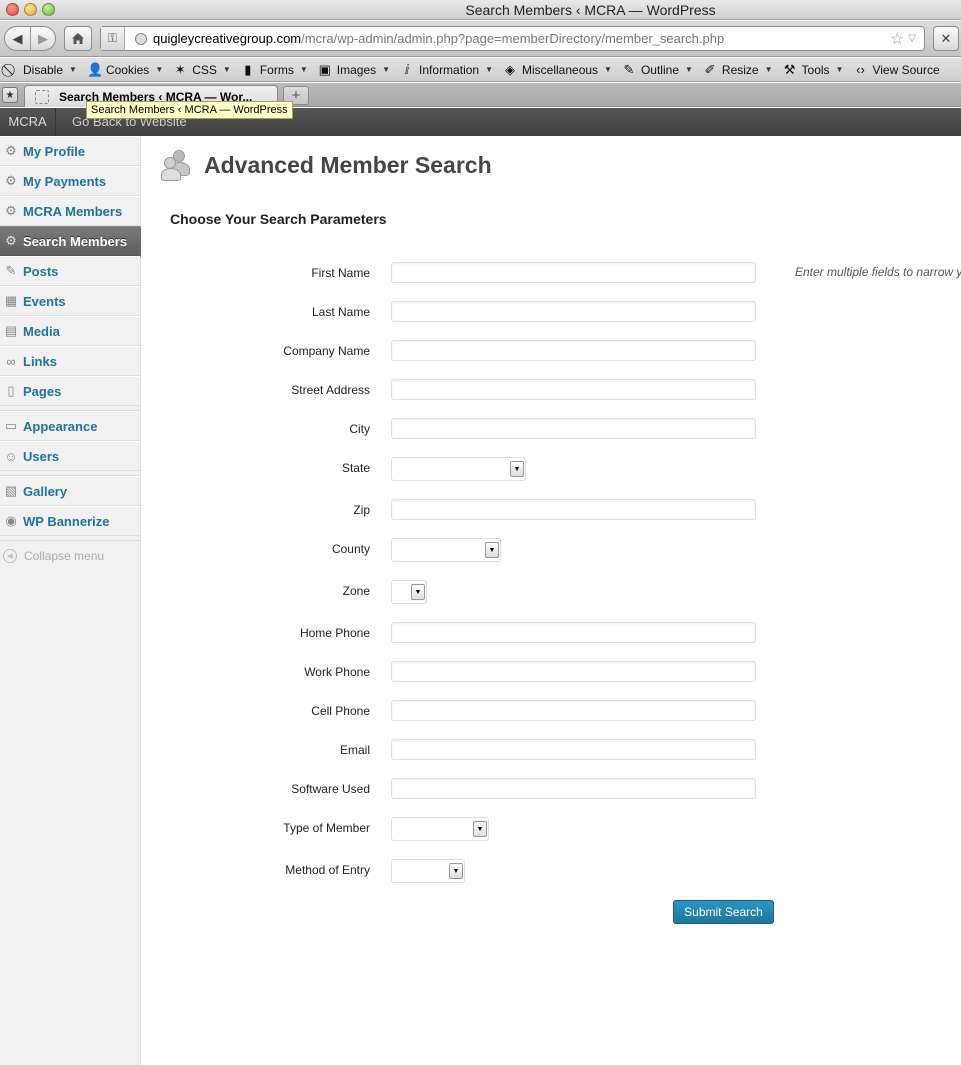  I want to click on sidebar-item-mcra-members: ⚙ MCRA Members, so click(70, 211).